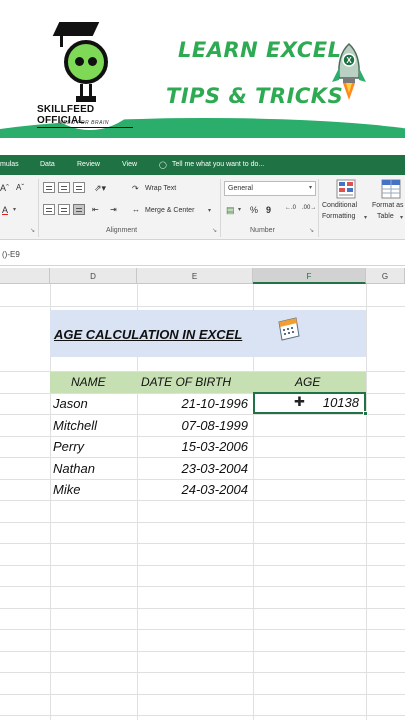 This screenshot has height=720, width=405. What do you see at coordinates (169, 210) in the screenshot?
I see `merge-center-button: Merge & Center` at bounding box center [169, 210].